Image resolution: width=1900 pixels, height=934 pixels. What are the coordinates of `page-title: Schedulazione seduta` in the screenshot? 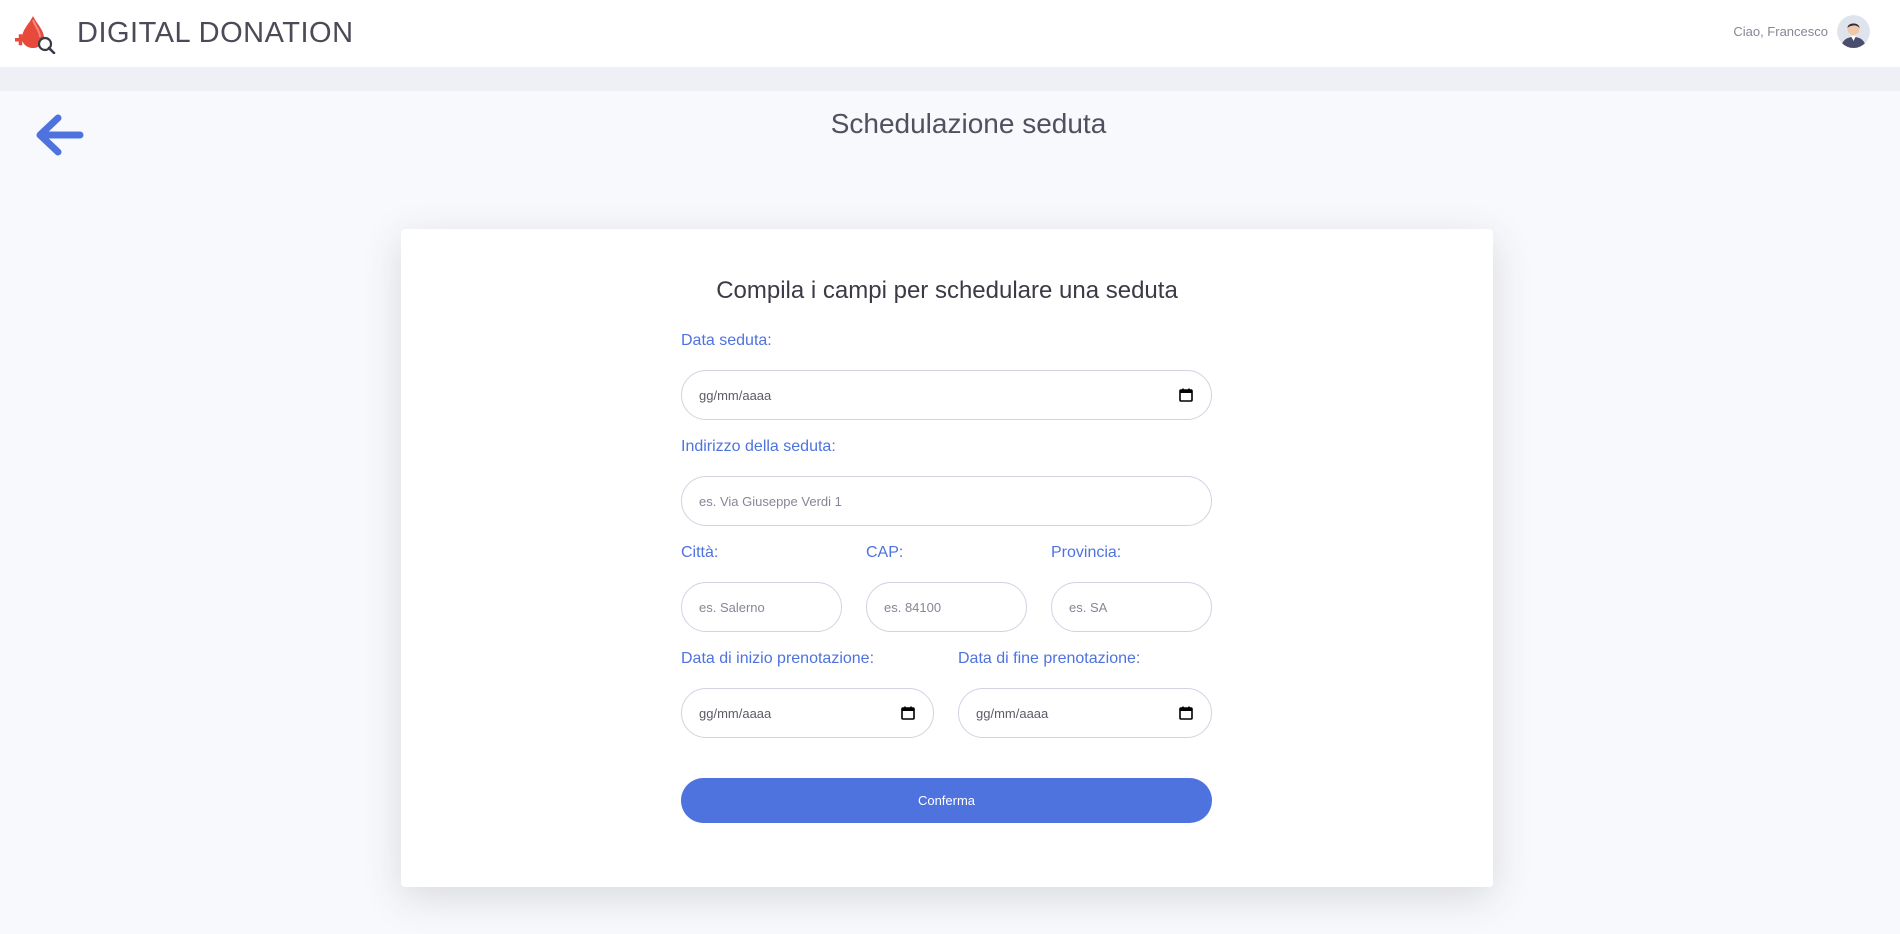 It's located at (968, 123).